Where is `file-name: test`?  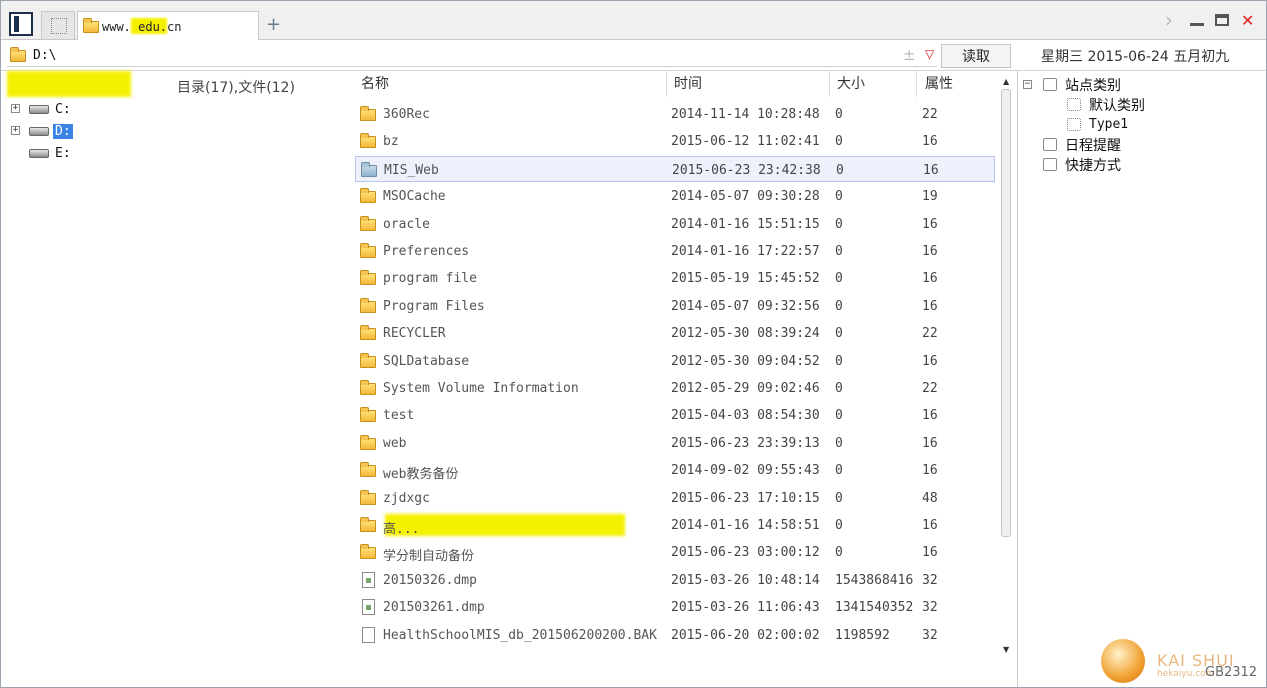 file-name: test is located at coordinates (399, 416).